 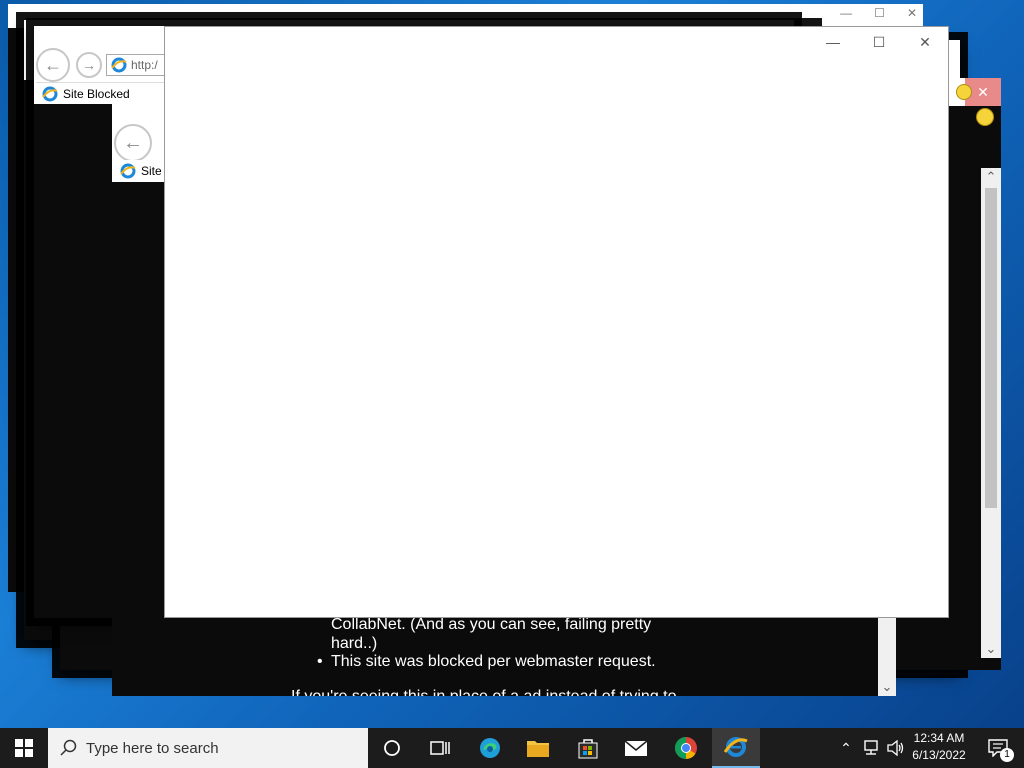 I want to click on search-icon, so click(x=68, y=747).